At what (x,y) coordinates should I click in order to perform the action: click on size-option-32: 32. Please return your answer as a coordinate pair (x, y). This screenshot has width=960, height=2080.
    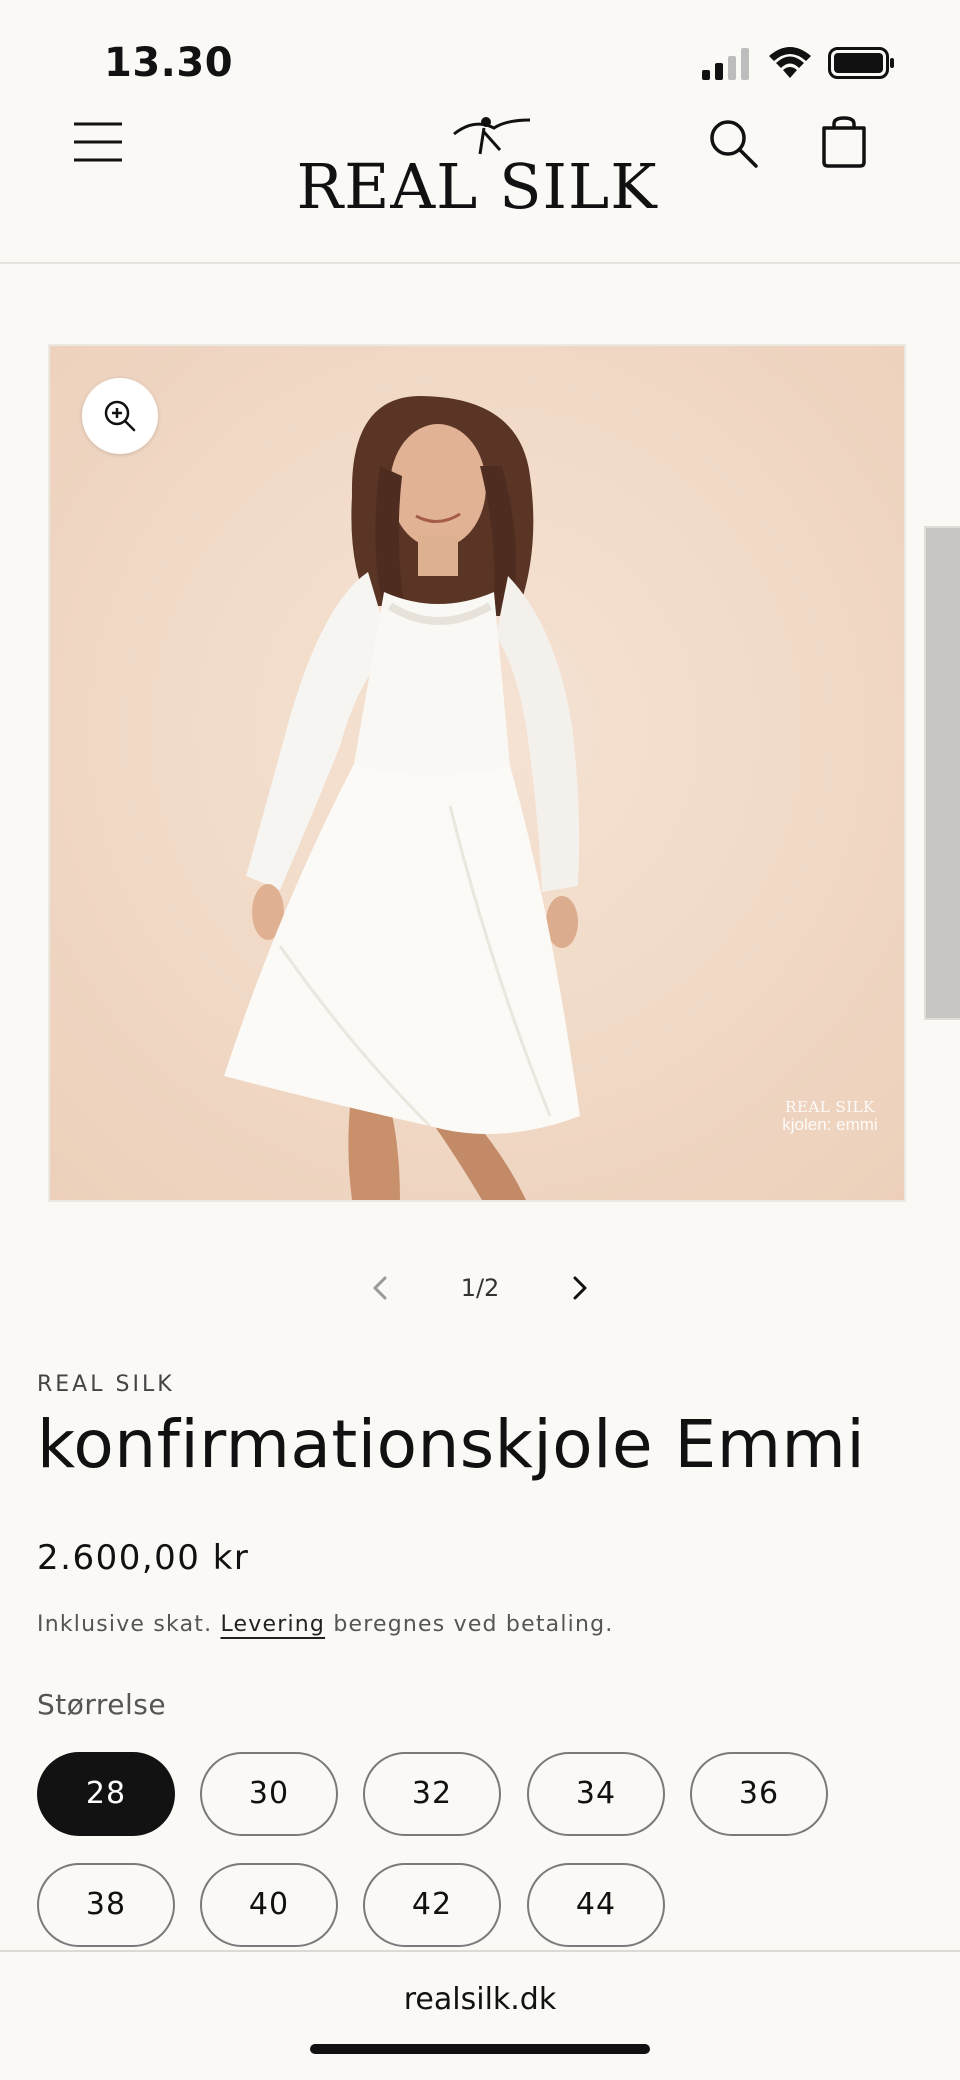
    Looking at the image, I should click on (432, 1794).